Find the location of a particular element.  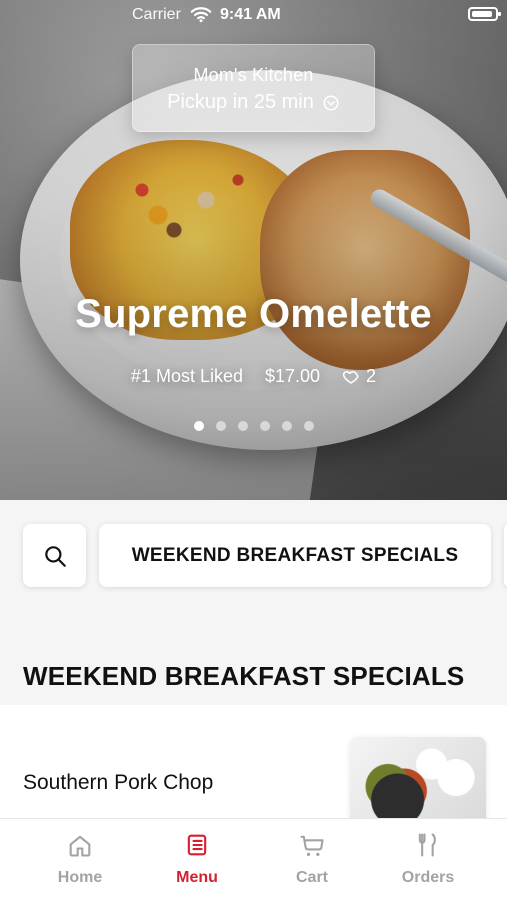

tab-menu: Menu is located at coordinates (197, 865).